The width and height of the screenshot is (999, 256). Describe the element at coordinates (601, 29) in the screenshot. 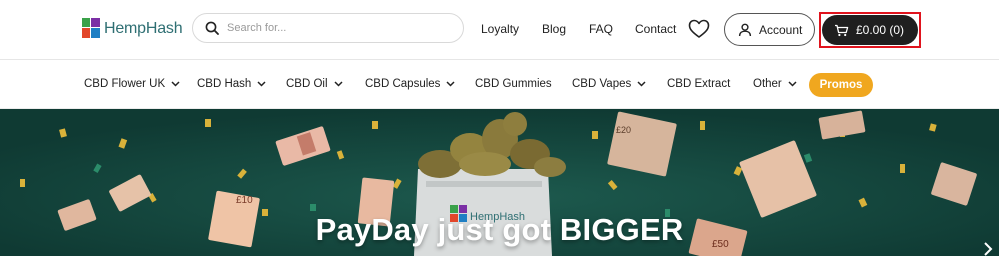

I see `faq-link: FAQ` at that location.